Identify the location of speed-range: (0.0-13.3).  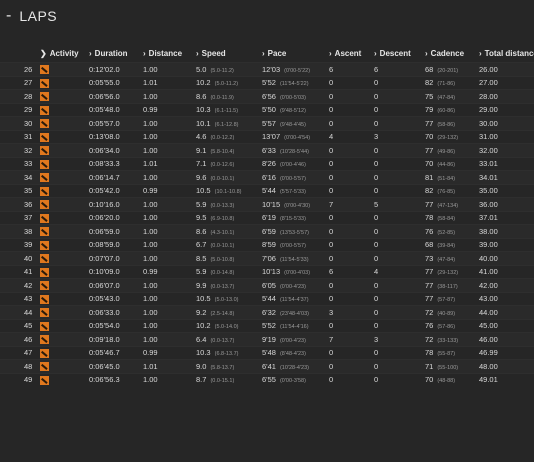
(222, 205).